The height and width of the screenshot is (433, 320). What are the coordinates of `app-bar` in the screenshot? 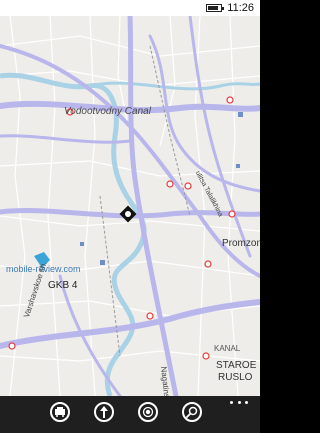 It's located at (130, 414).